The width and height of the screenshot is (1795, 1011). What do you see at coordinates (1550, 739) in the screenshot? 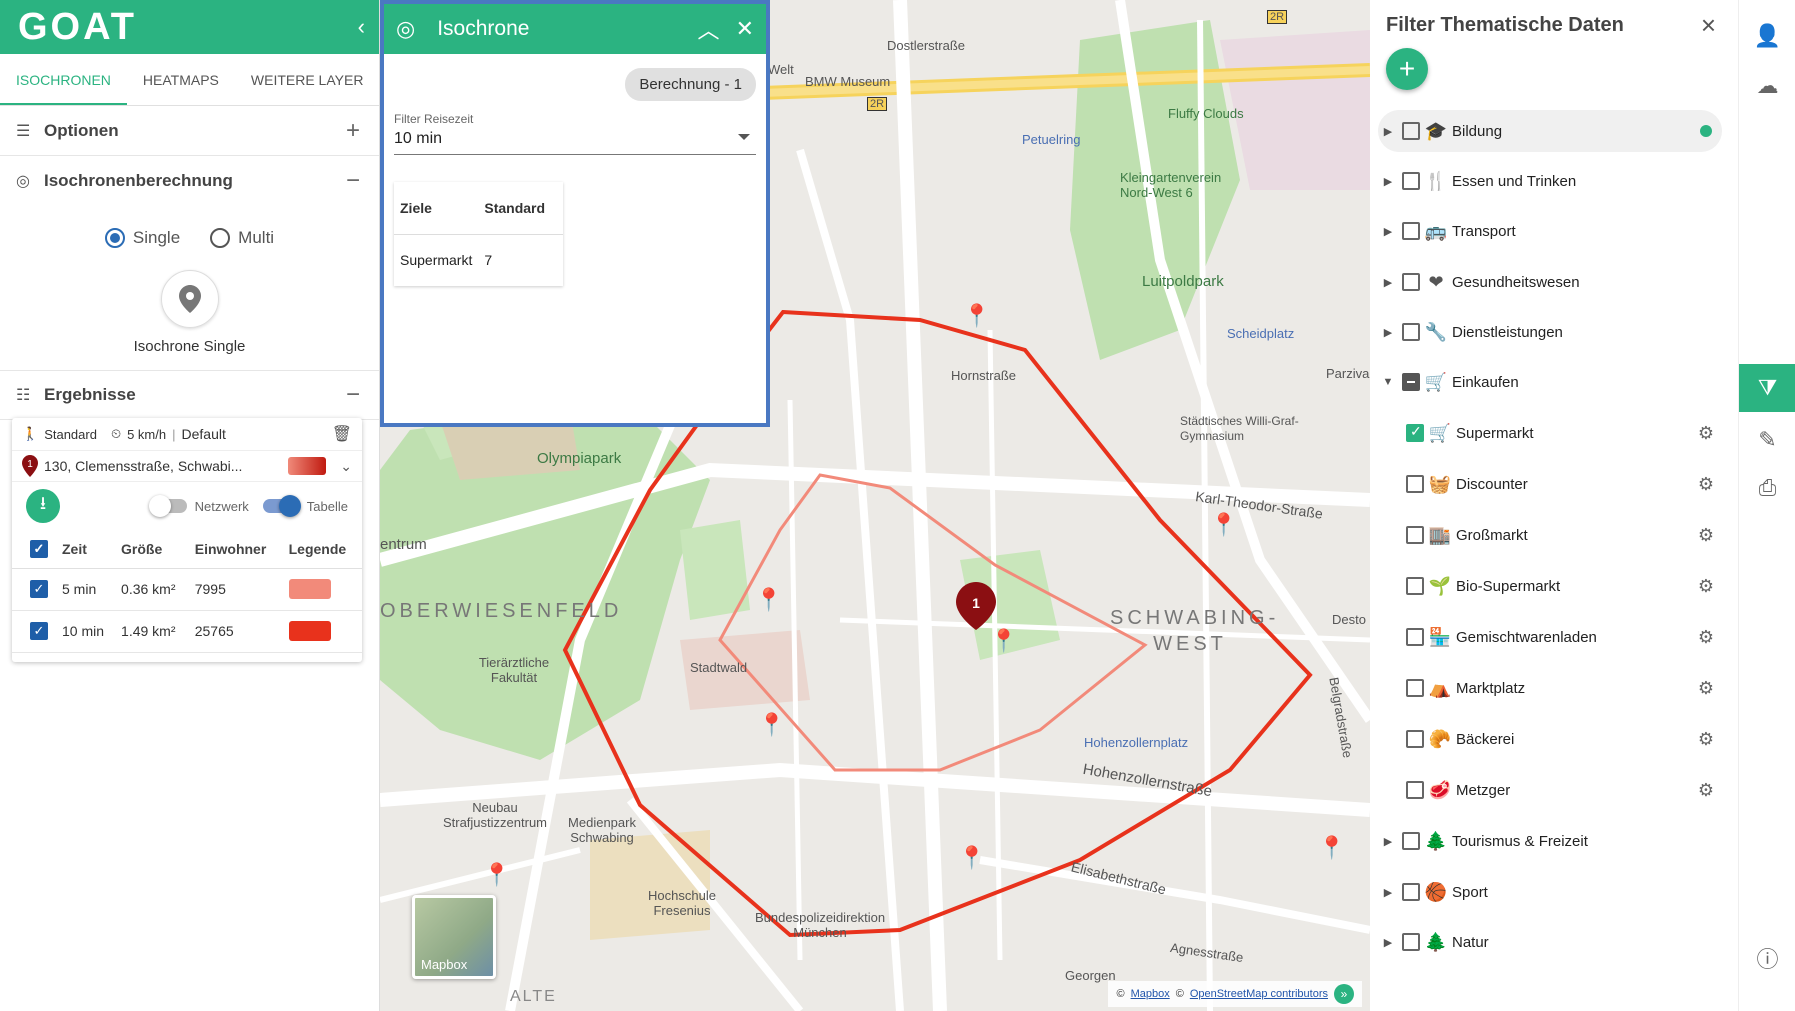
I see `layer-baeckerei: 🥐 Bäckerei ⚙` at bounding box center [1550, 739].